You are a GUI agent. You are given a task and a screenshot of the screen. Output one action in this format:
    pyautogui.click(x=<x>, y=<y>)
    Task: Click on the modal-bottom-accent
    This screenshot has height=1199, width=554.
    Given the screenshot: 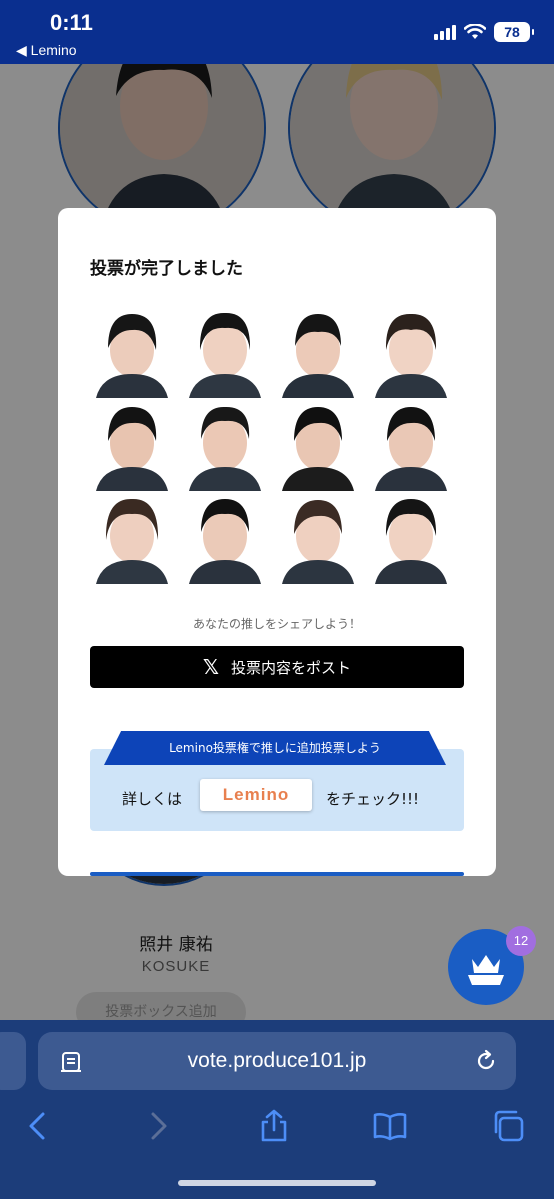 What is the action you would take?
    pyautogui.click(x=277, y=874)
    